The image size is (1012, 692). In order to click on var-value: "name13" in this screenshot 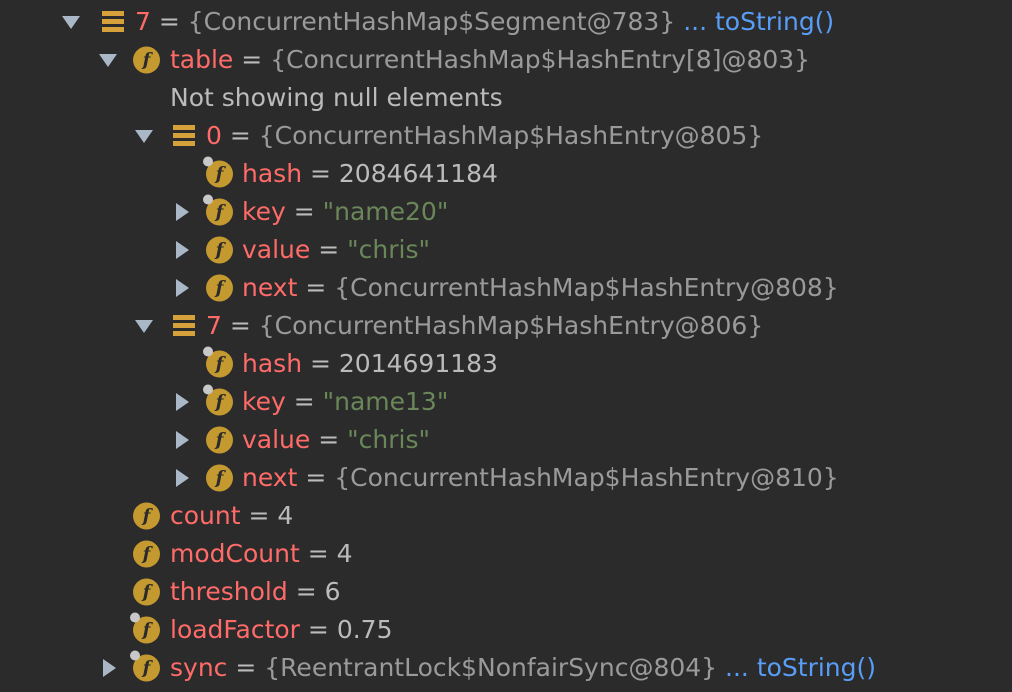, I will do `click(385, 401)`.